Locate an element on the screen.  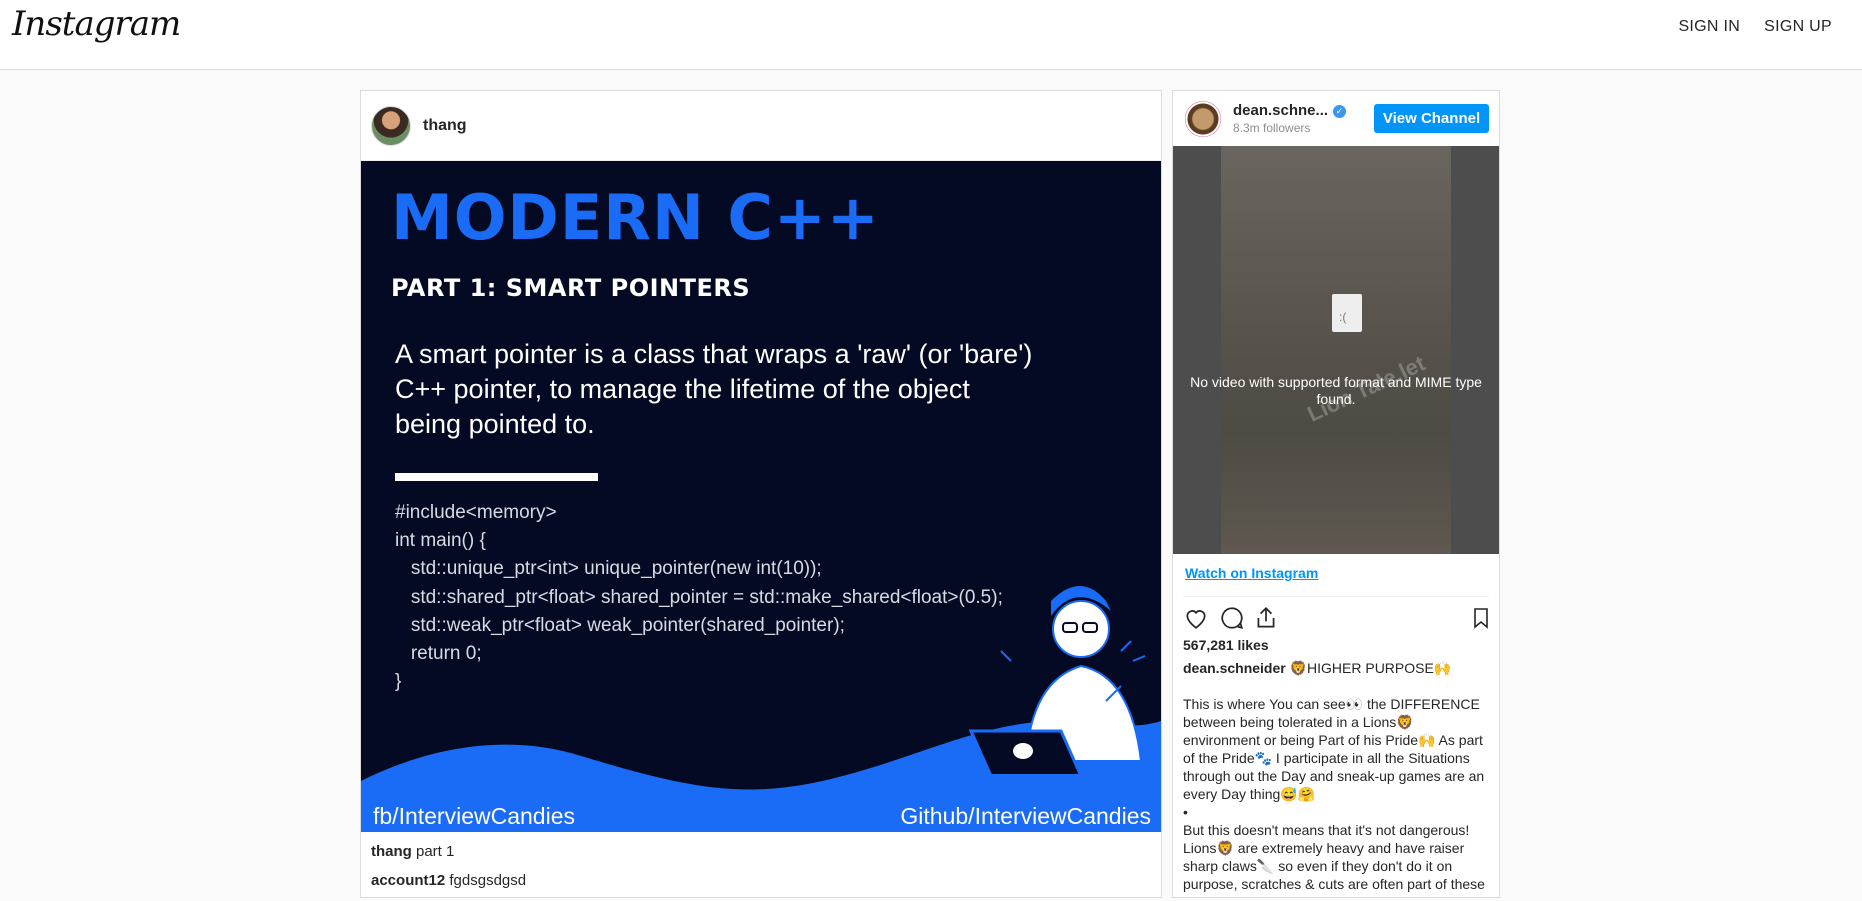
post-header: thang is located at coordinates (761, 126).